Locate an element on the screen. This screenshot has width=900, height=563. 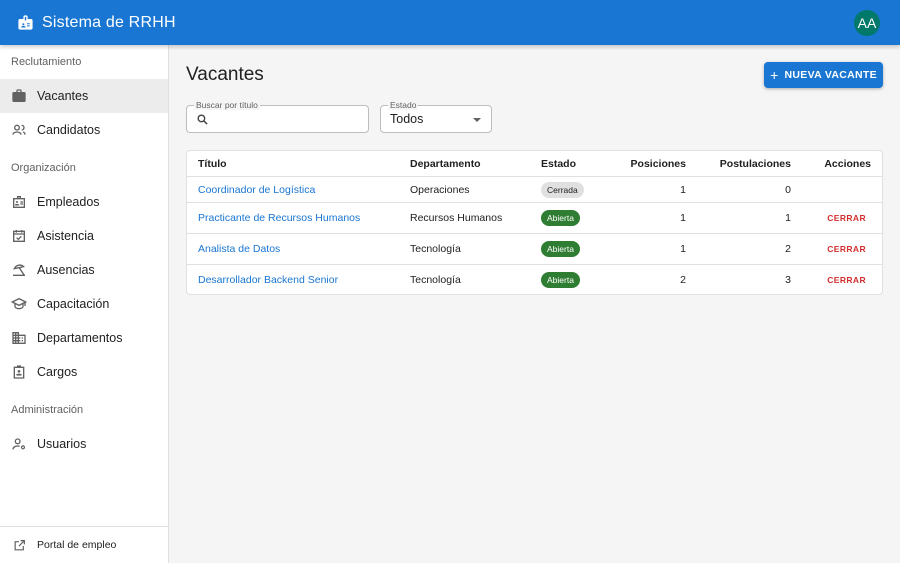
state-select-value: Todos is located at coordinates (407, 119).